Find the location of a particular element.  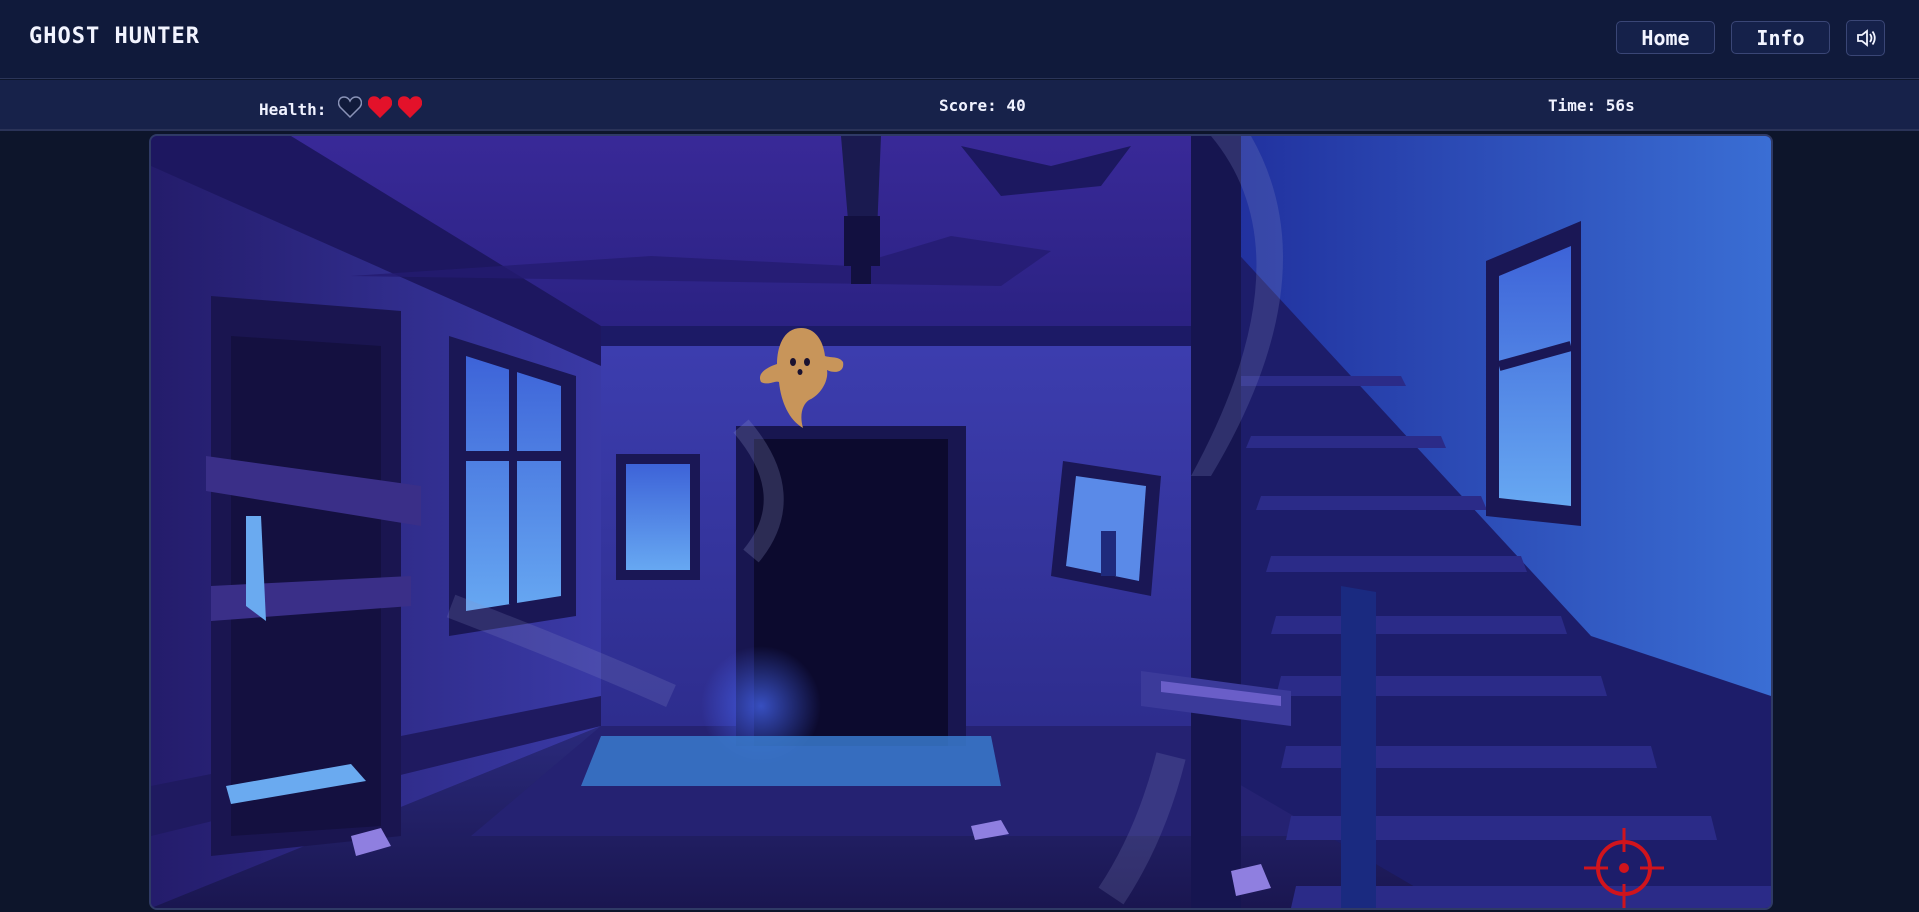

score-display: Score: 40 is located at coordinates (982, 105).